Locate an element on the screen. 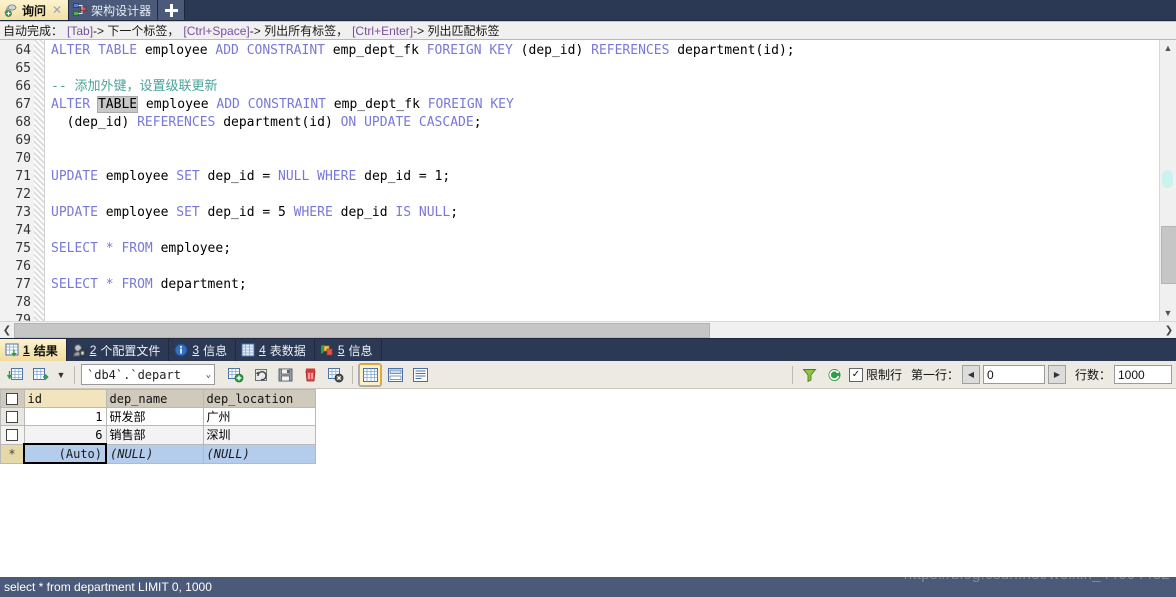 Image resolution: width=1176 pixels, height=597 pixels. limit-rows-checkbox: ✓ is located at coordinates (855, 374).